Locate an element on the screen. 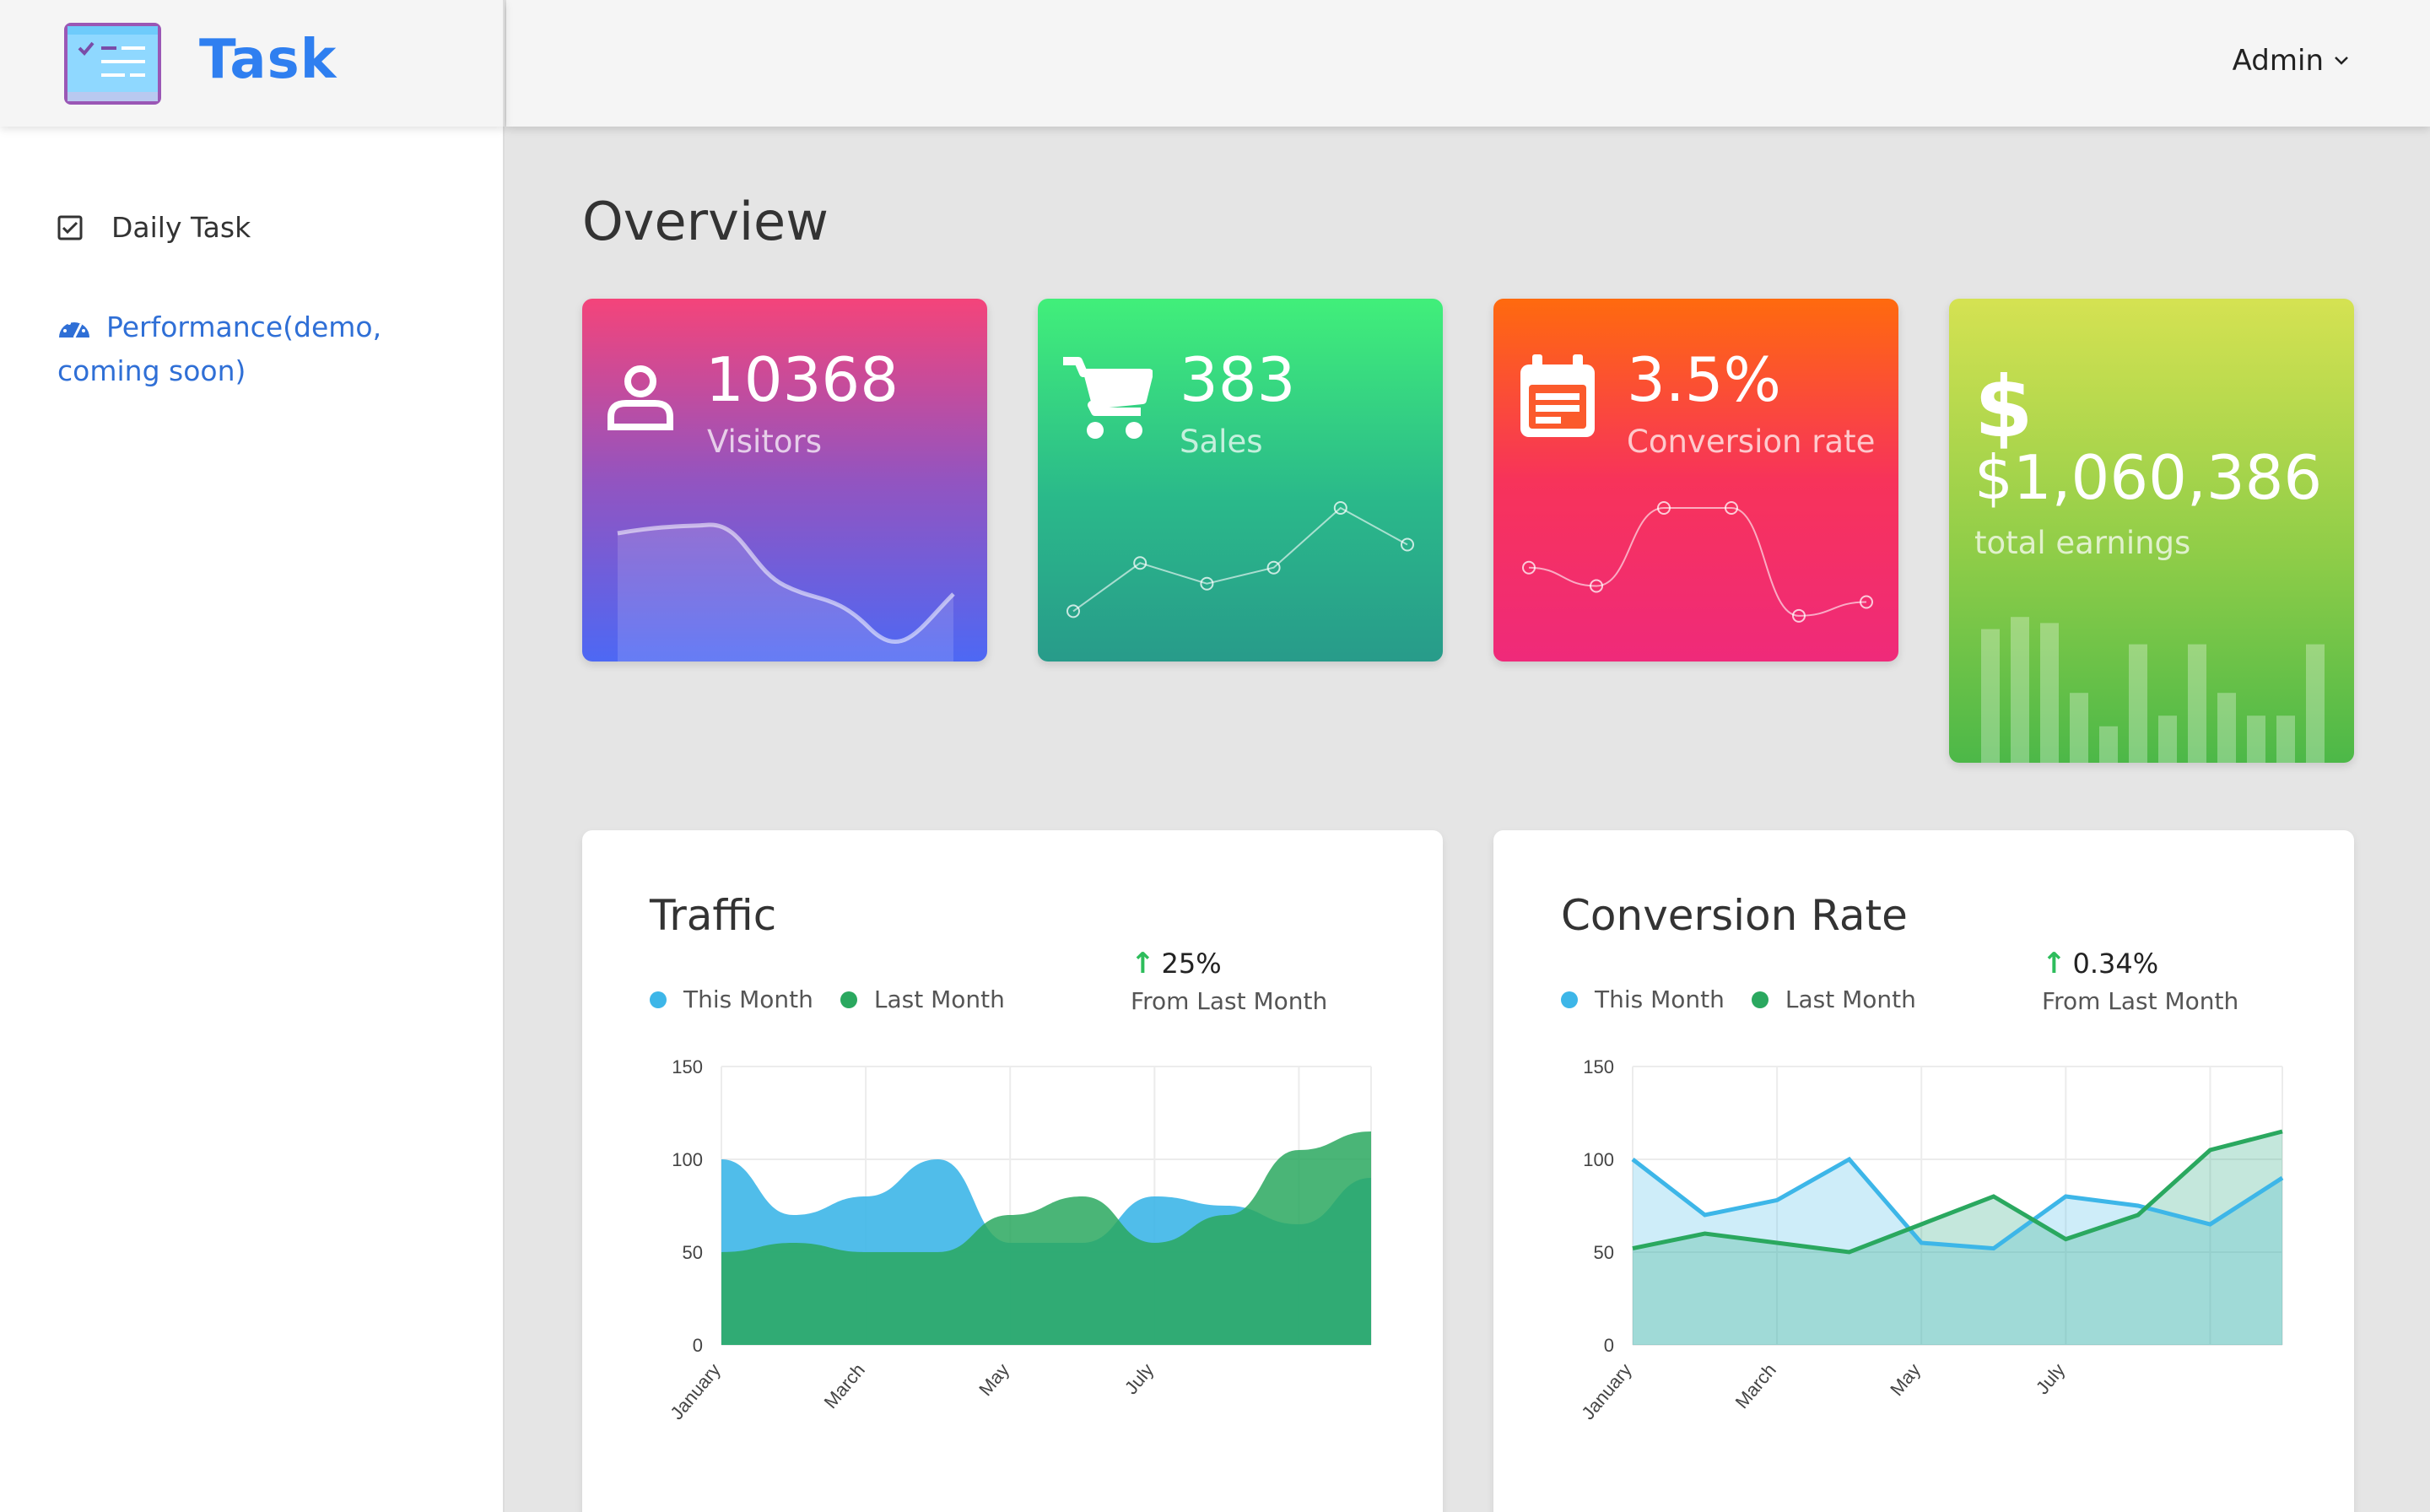 Image resolution: width=2430 pixels, height=1512 pixels. sales-sparkline is located at coordinates (1240, 559).